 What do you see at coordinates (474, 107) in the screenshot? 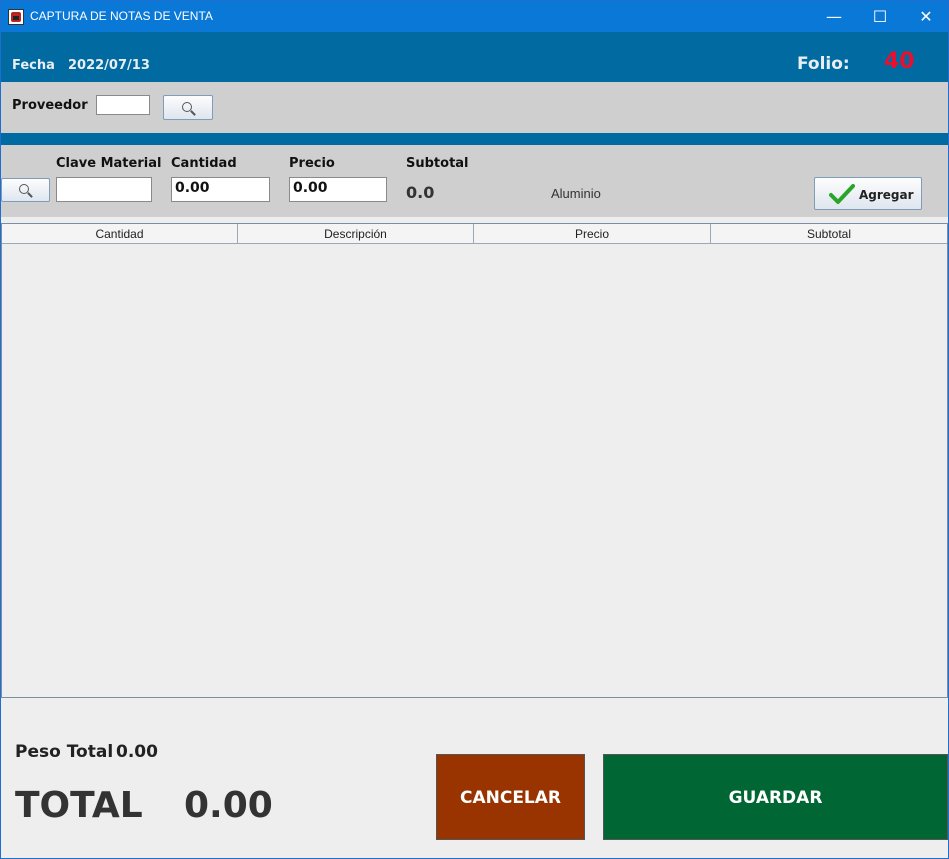
I see `proveedor-panel: Proveedor` at bounding box center [474, 107].